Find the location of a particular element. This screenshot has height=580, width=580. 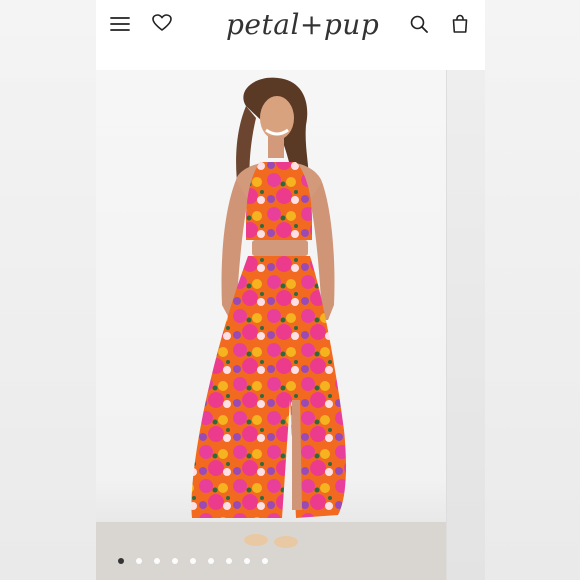

carousel-pagination is located at coordinates (193, 562).